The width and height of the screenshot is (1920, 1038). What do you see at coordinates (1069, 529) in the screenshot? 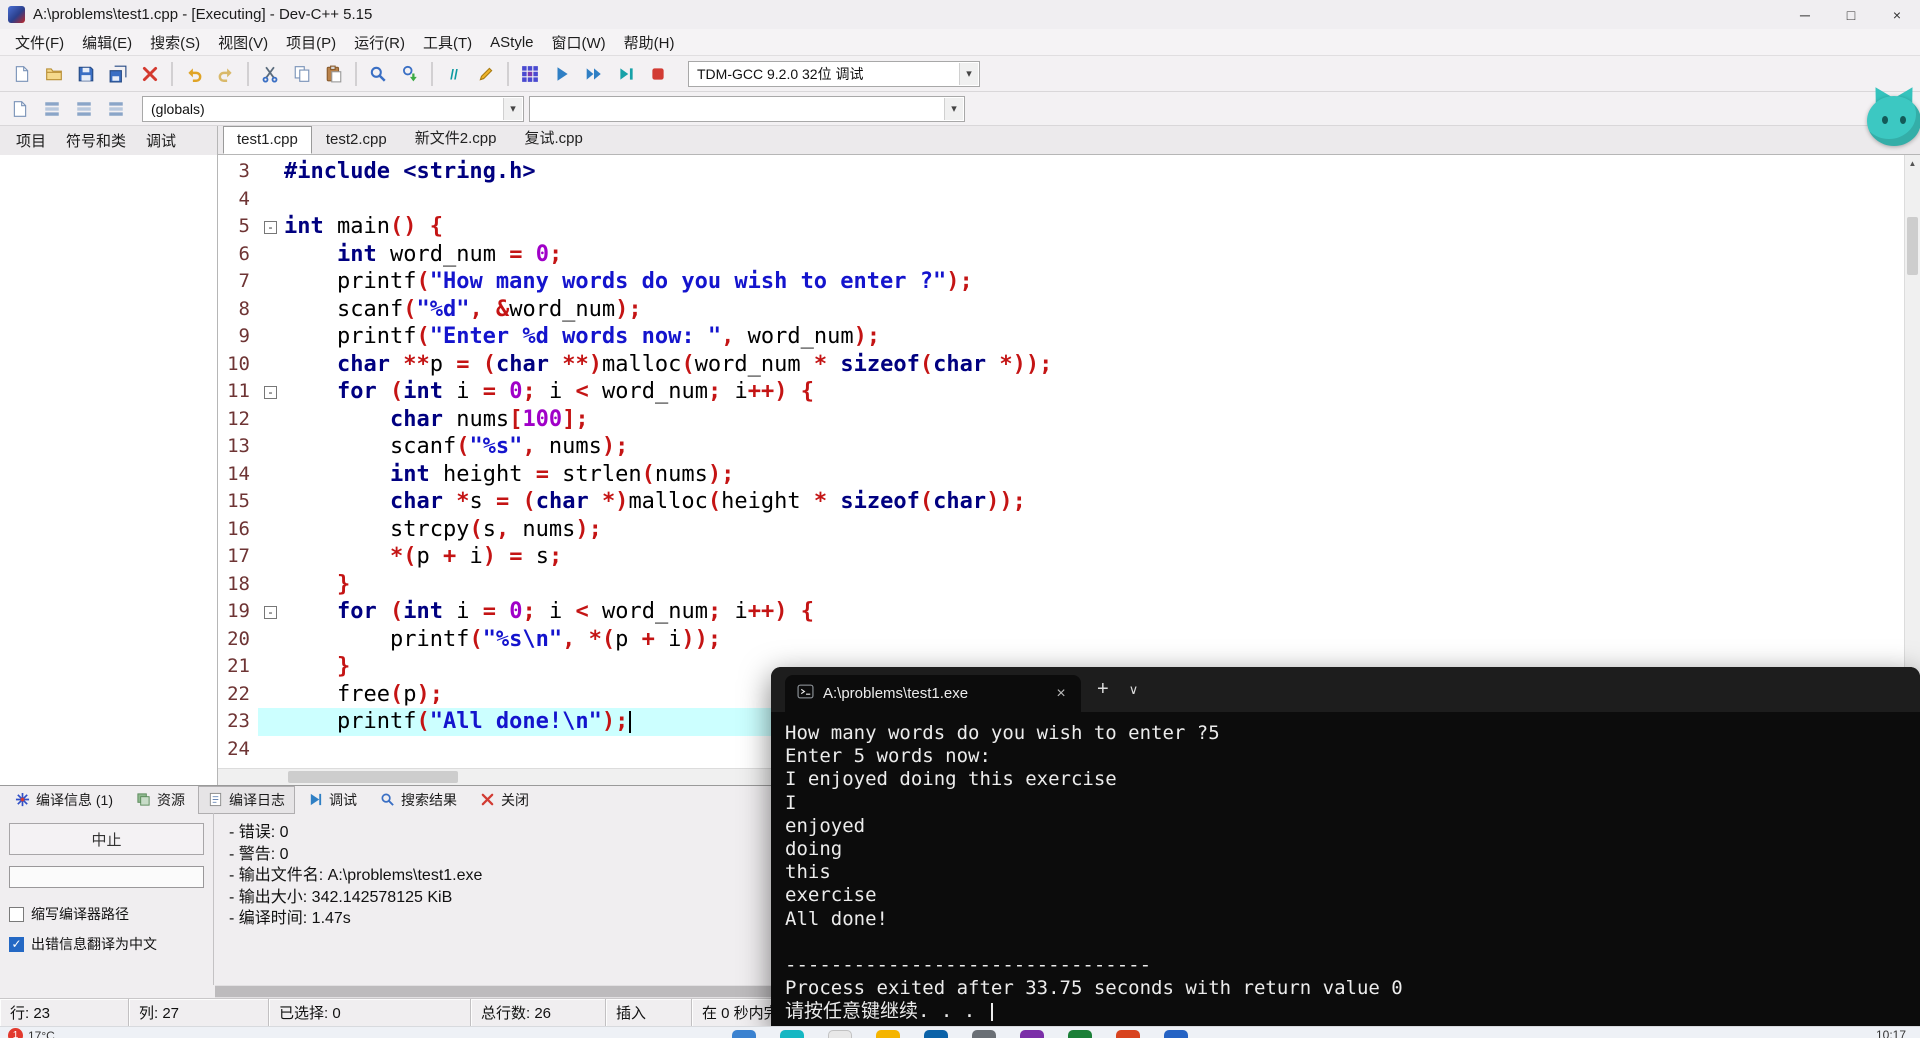
I see `editor-line: 16 strcpy(s, nums);` at bounding box center [1069, 529].